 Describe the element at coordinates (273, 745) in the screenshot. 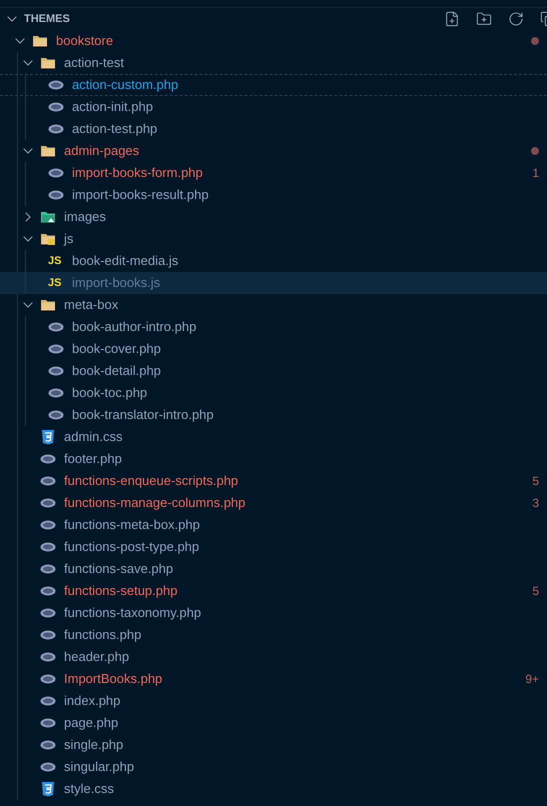

I see `file-row: single.php` at that location.